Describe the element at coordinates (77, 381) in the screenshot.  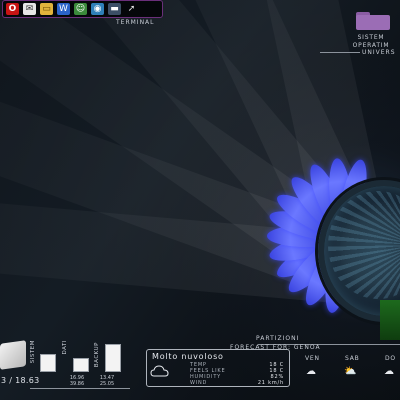
I see `partition-bar-caption: 16.96 39.86` at that location.